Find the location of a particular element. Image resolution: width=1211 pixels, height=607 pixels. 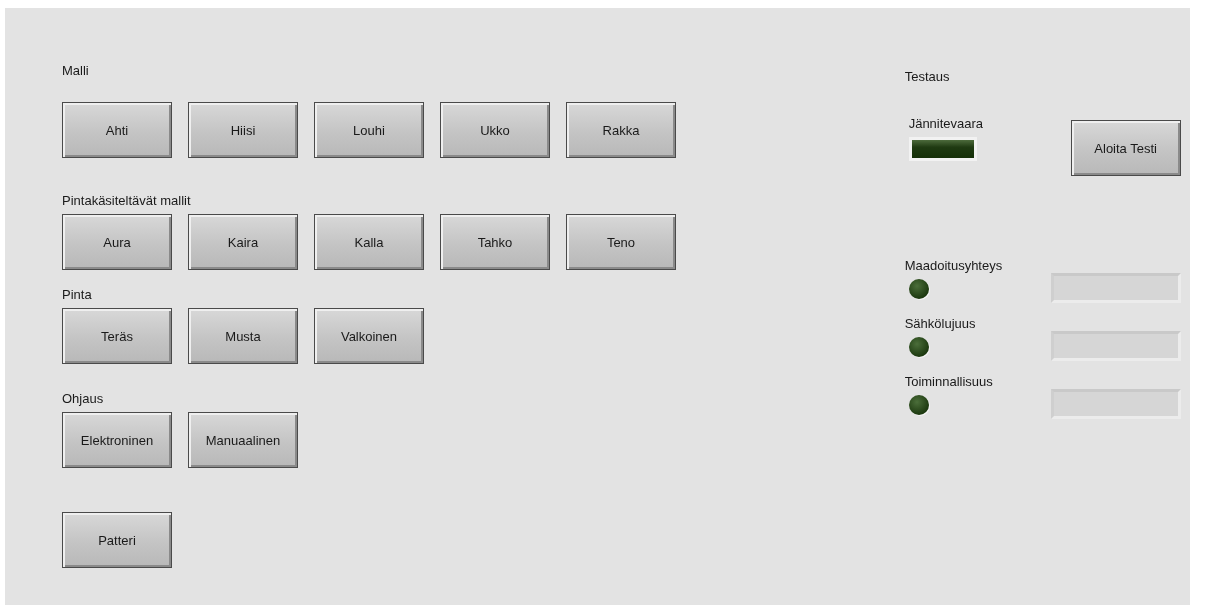

option-button: Valkoinen is located at coordinates (369, 336).